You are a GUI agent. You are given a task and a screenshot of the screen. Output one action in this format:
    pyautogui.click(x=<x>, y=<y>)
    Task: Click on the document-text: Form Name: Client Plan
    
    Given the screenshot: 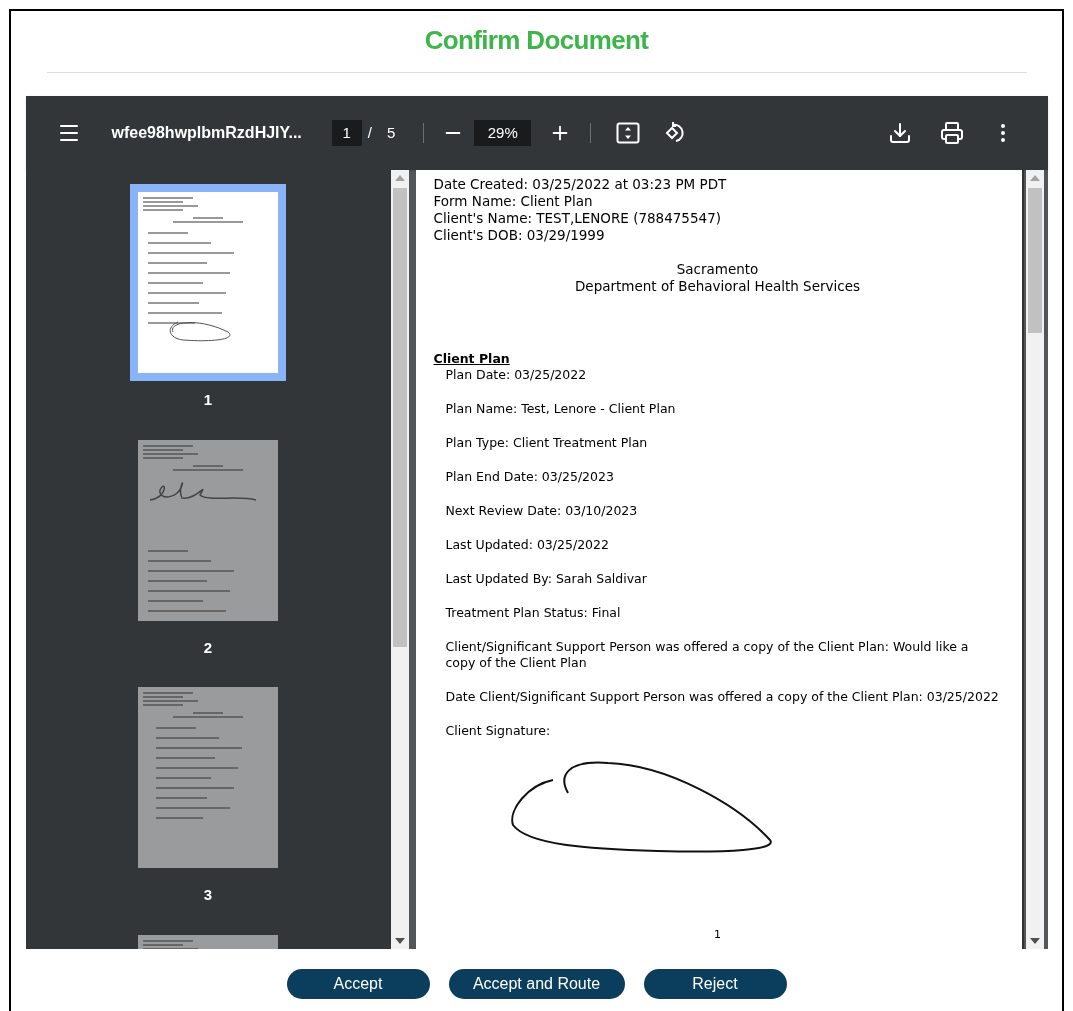 What is the action you would take?
    pyautogui.click(x=513, y=201)
    